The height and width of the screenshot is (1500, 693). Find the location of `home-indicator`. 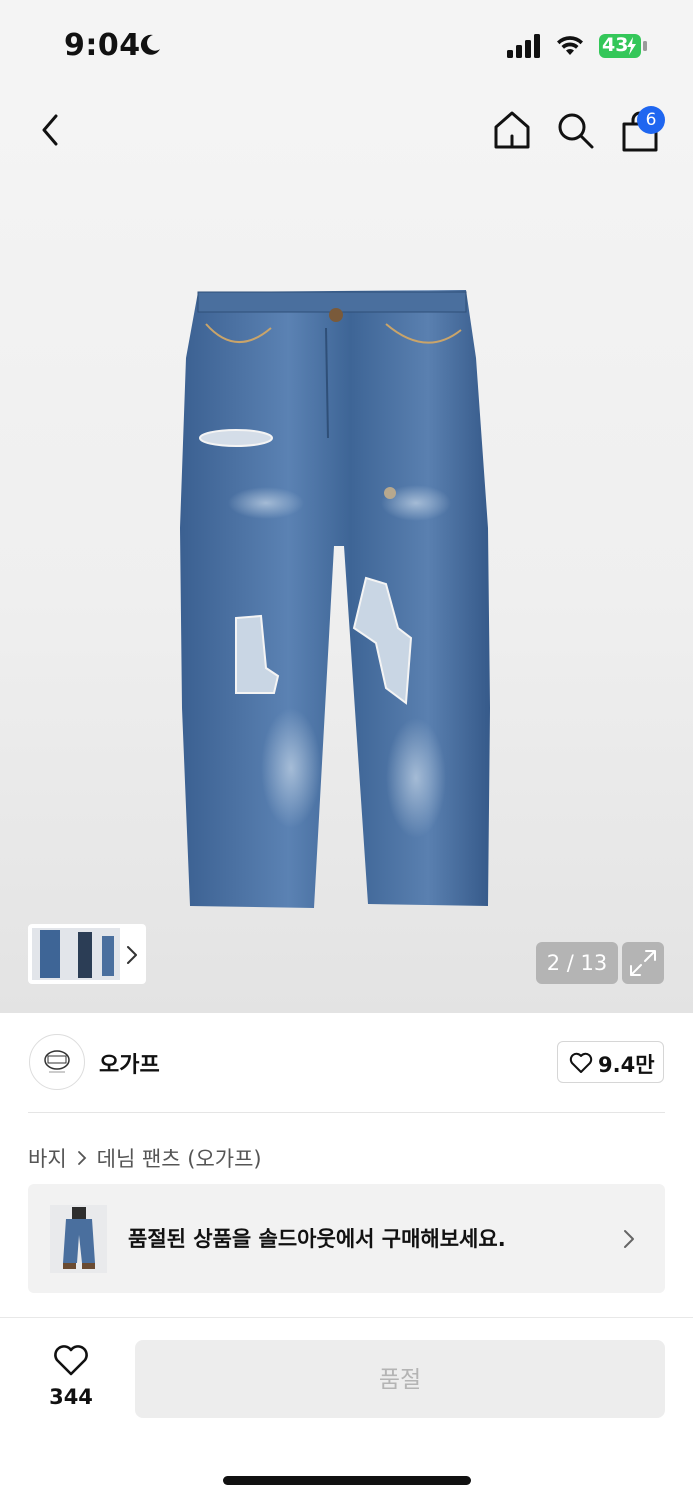

home-indicator is located at coordinates (347, 1480).